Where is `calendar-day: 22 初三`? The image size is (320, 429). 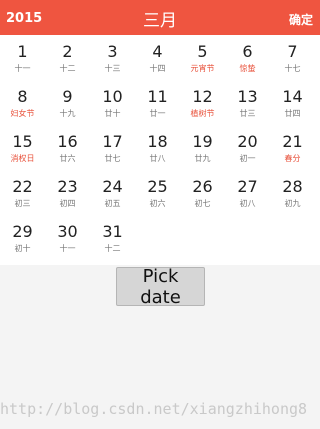 calendar-day: 22 初三 is located at coordinates (22, 192).